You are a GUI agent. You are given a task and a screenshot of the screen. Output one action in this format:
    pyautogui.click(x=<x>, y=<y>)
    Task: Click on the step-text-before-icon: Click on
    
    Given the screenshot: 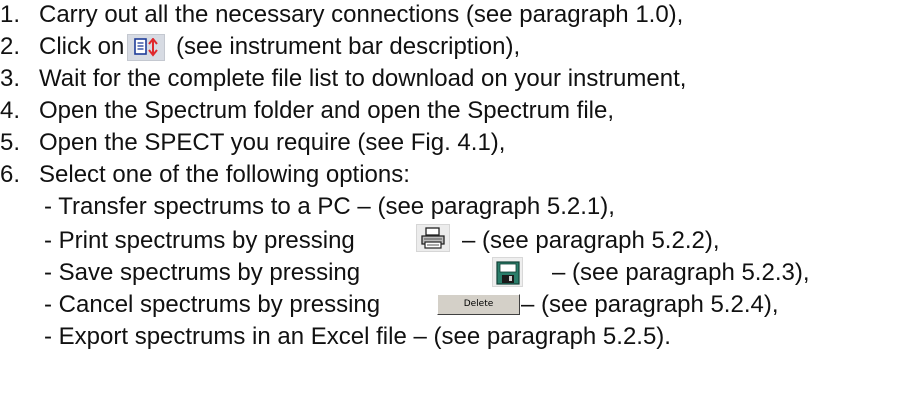 What is the action you would take?
    pyautogui.click(x=82, y=46)
    